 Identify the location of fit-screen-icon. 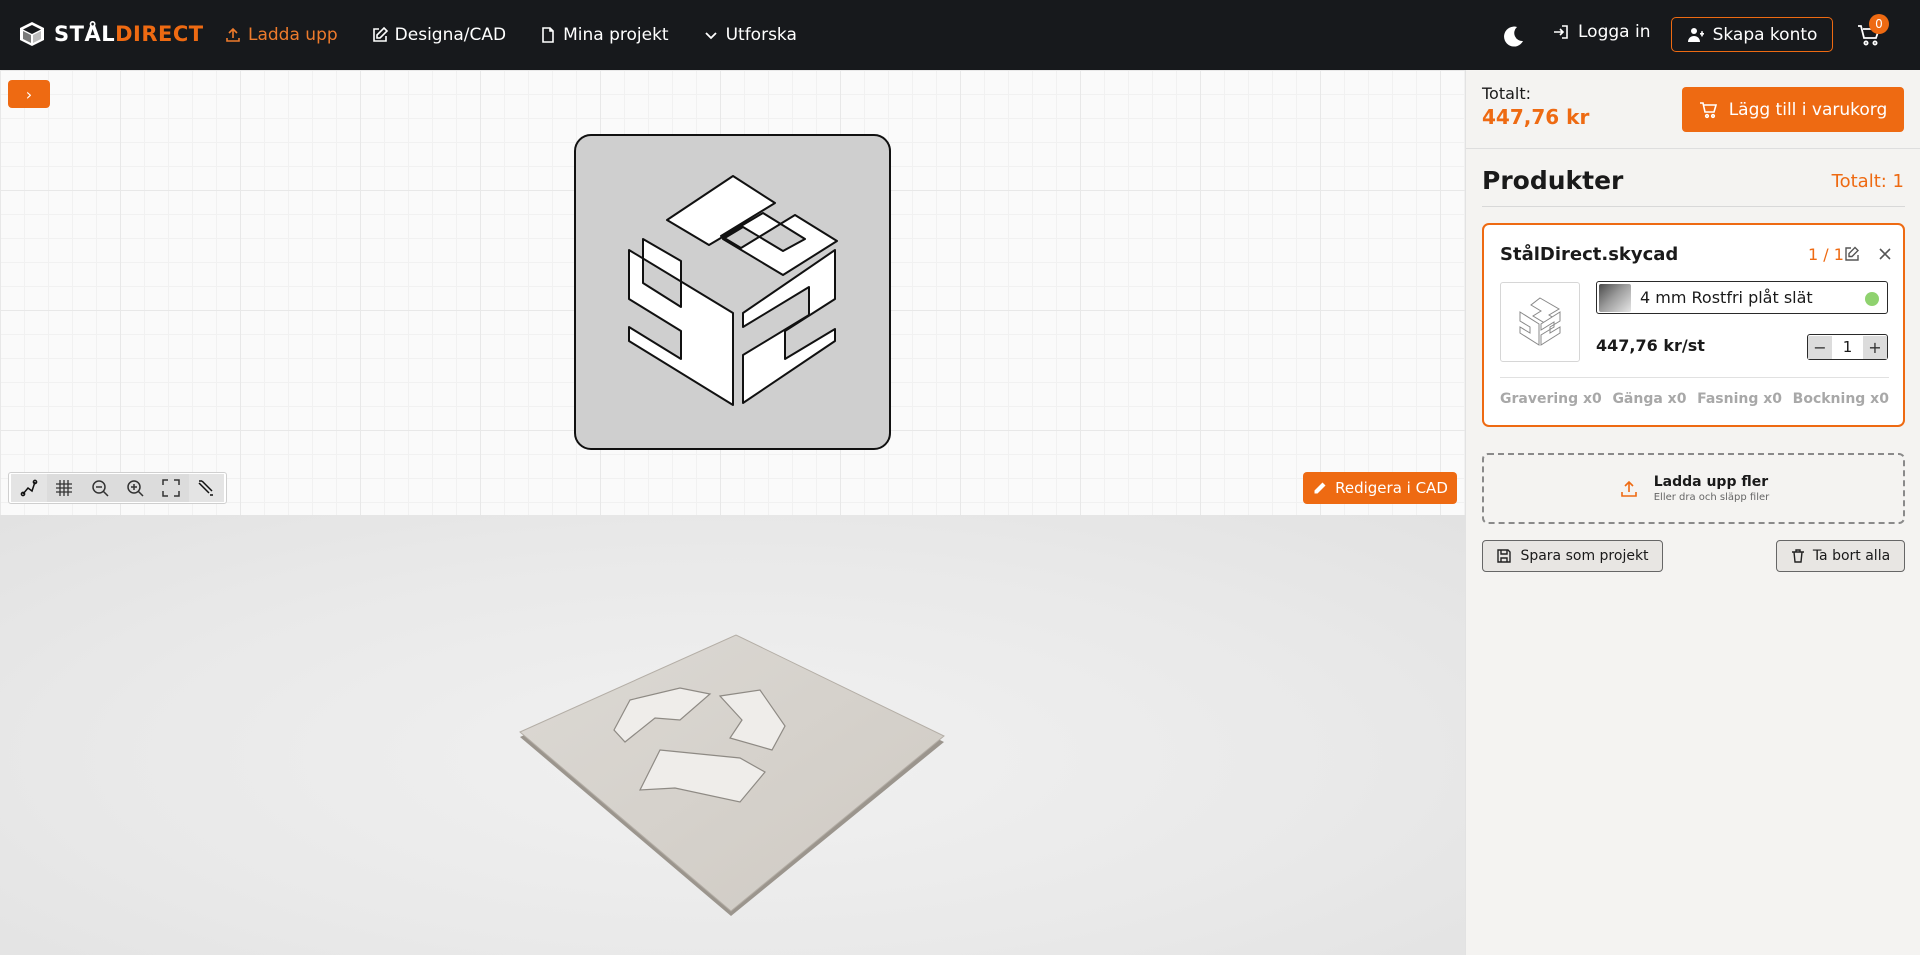
(171, 488).